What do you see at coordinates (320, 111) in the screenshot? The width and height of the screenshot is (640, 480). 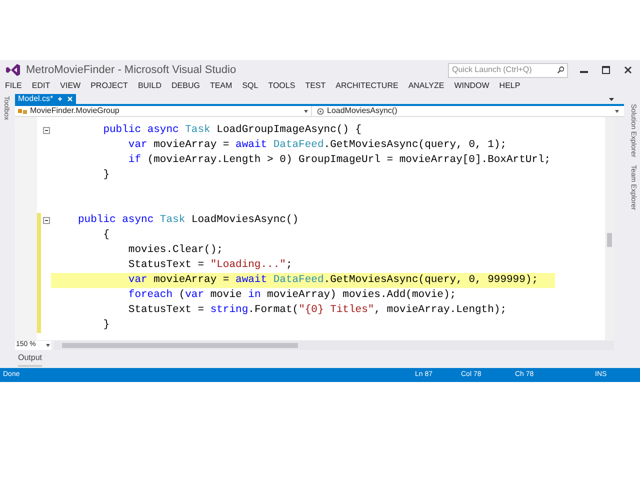 I see `method-icon` at bounding box center [320, 111].